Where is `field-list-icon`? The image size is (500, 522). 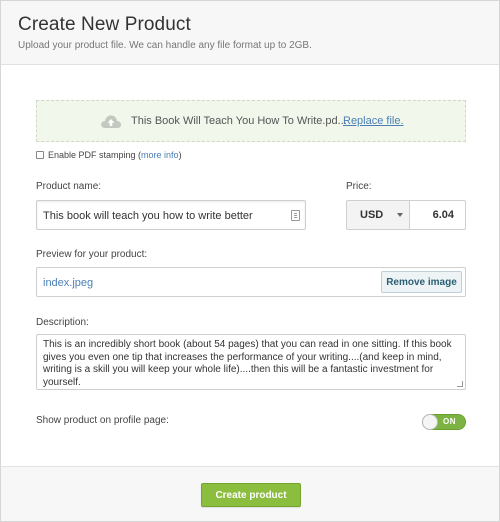 field-list-icon is located at coordinates (295, 215).